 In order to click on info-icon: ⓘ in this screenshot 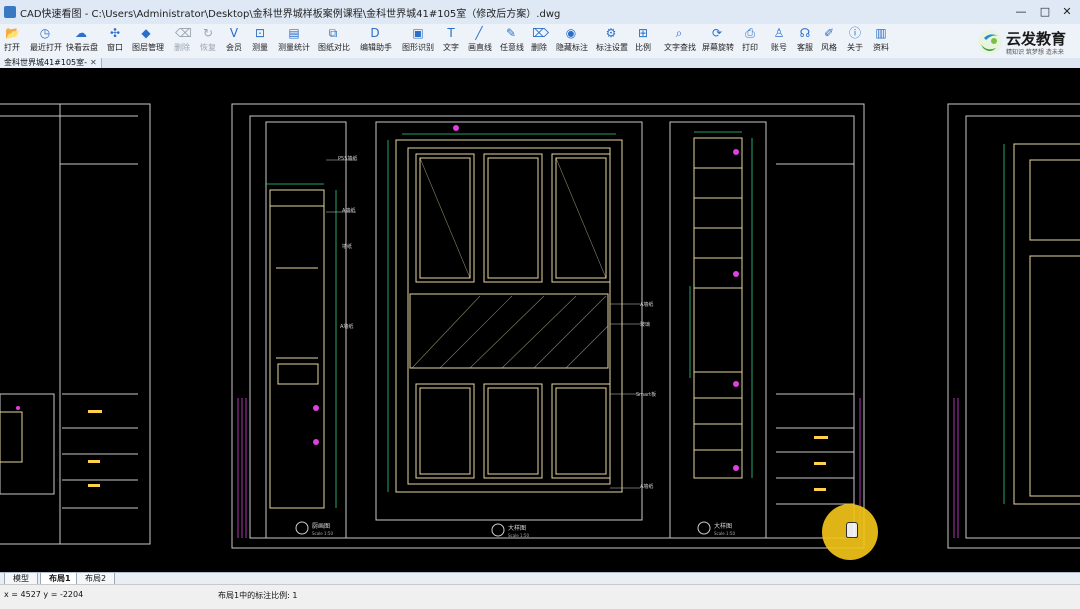, I will do `click(854, 33)`.